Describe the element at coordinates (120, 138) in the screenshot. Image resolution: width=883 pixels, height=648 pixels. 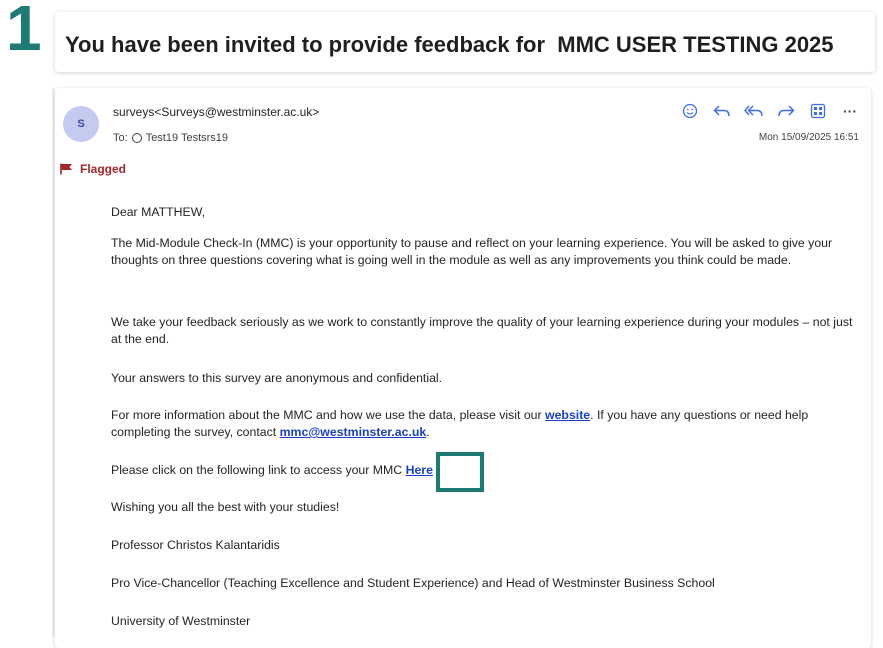
I see `to-label: To:` at that location.